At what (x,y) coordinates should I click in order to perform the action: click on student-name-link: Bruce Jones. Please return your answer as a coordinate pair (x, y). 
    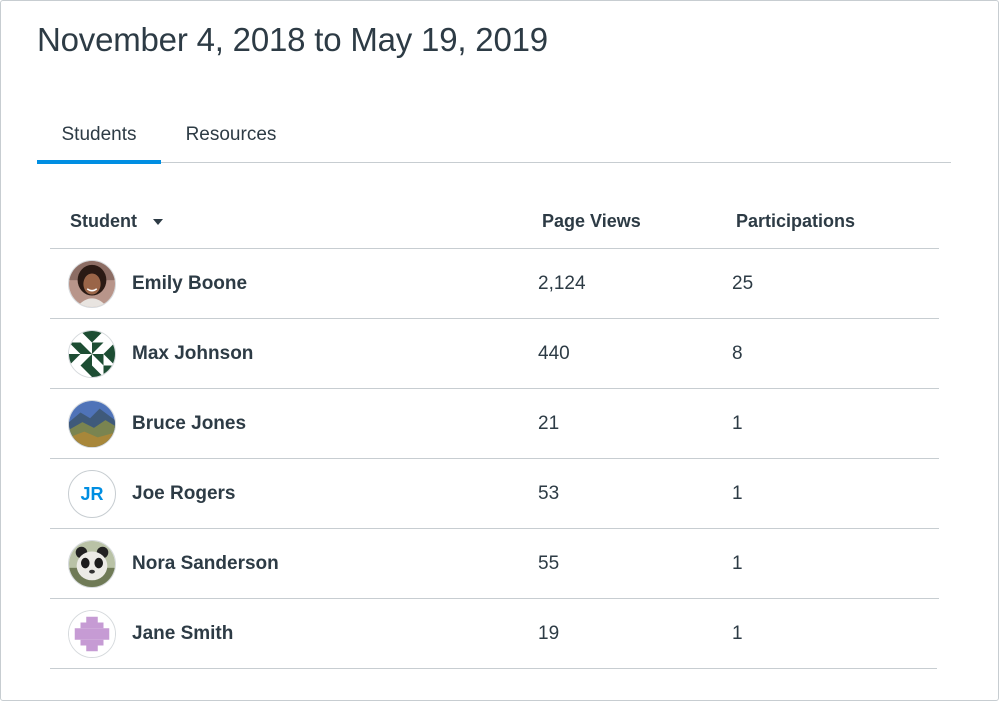
    Looking at the image, I should click on (189, 424).